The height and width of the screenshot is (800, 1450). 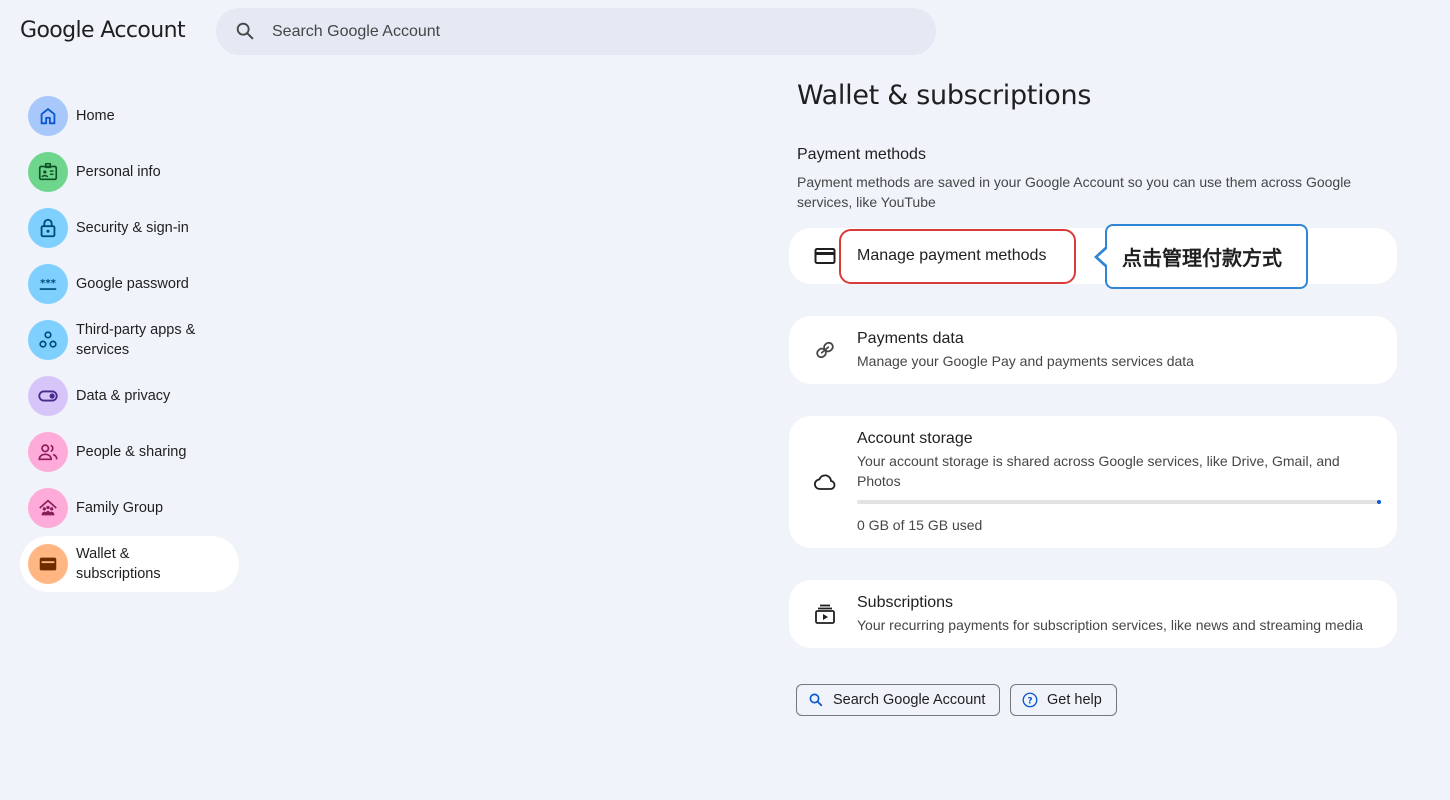 What do you see at coordinates (1103, 257) in the screenshot?
I see `callout-arrow-inner` at bounding box center [1103, 257].